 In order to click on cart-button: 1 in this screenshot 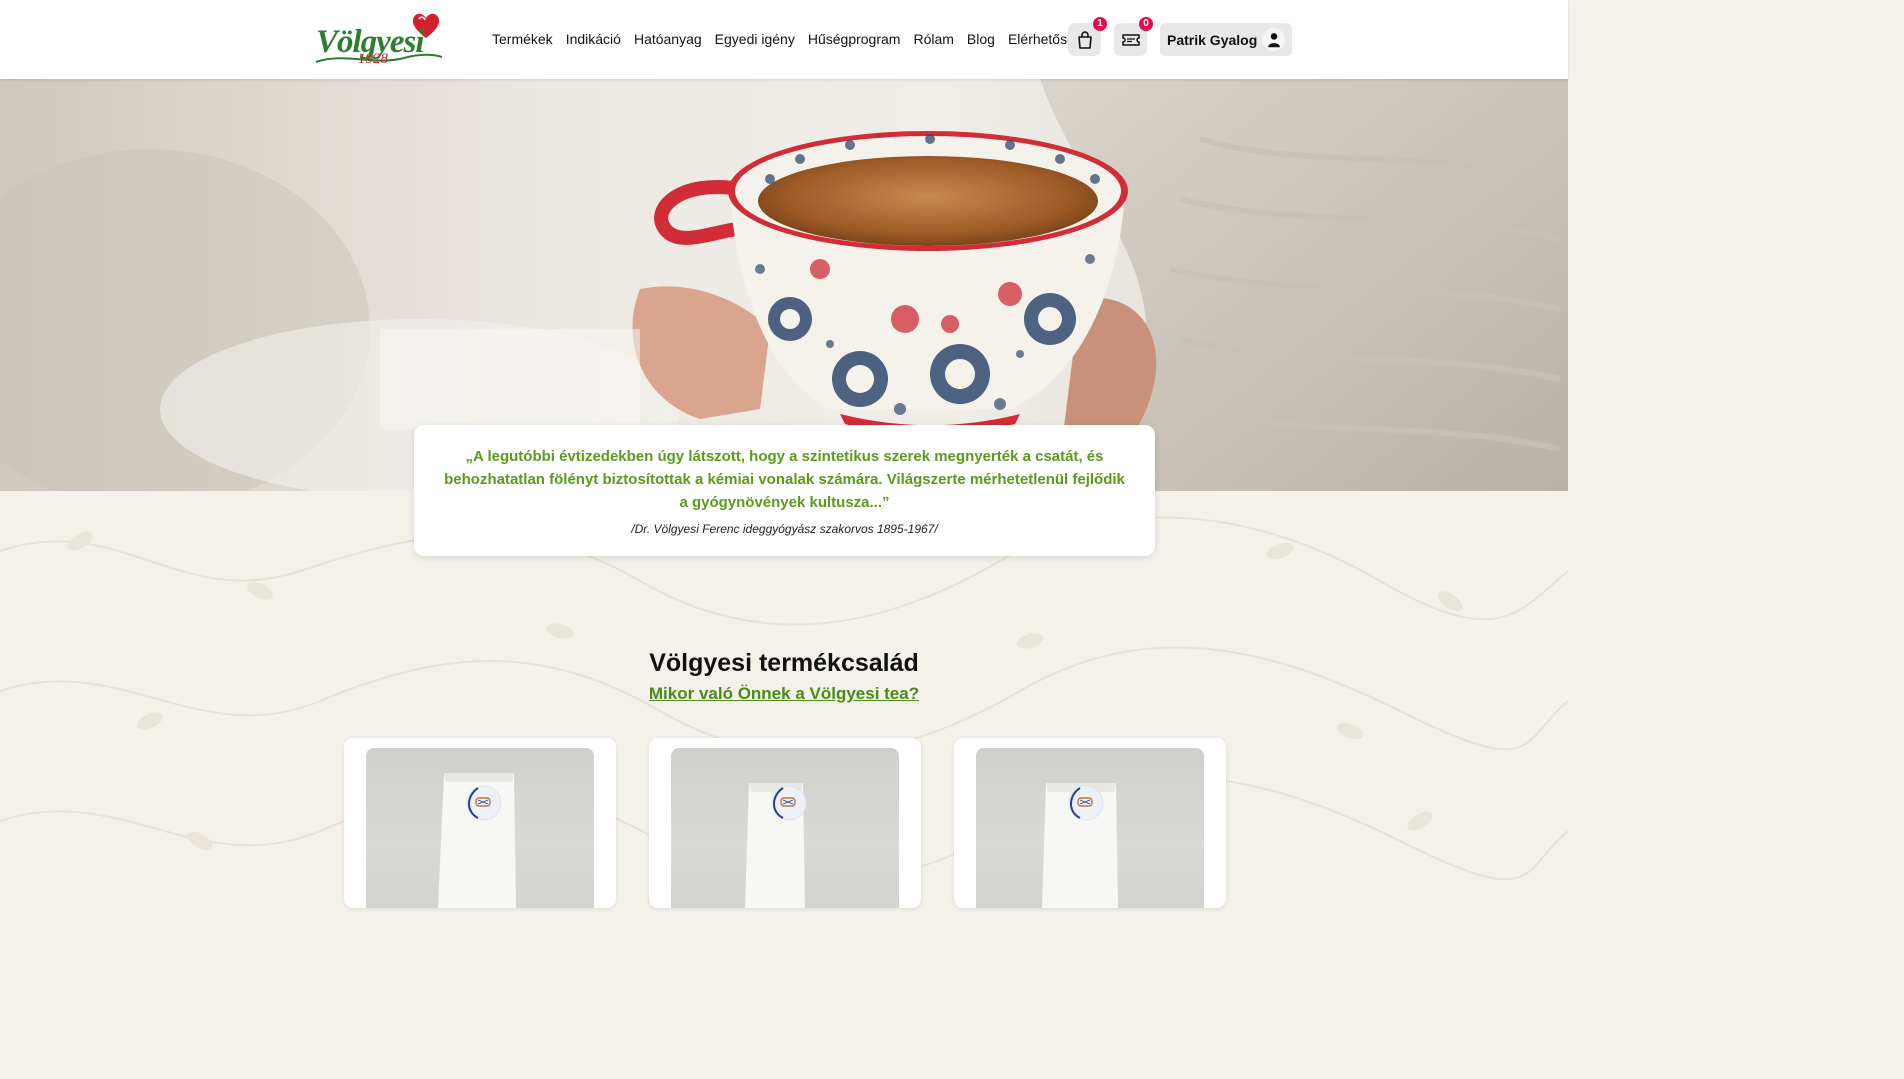, I will do `click(1087, 36)`.